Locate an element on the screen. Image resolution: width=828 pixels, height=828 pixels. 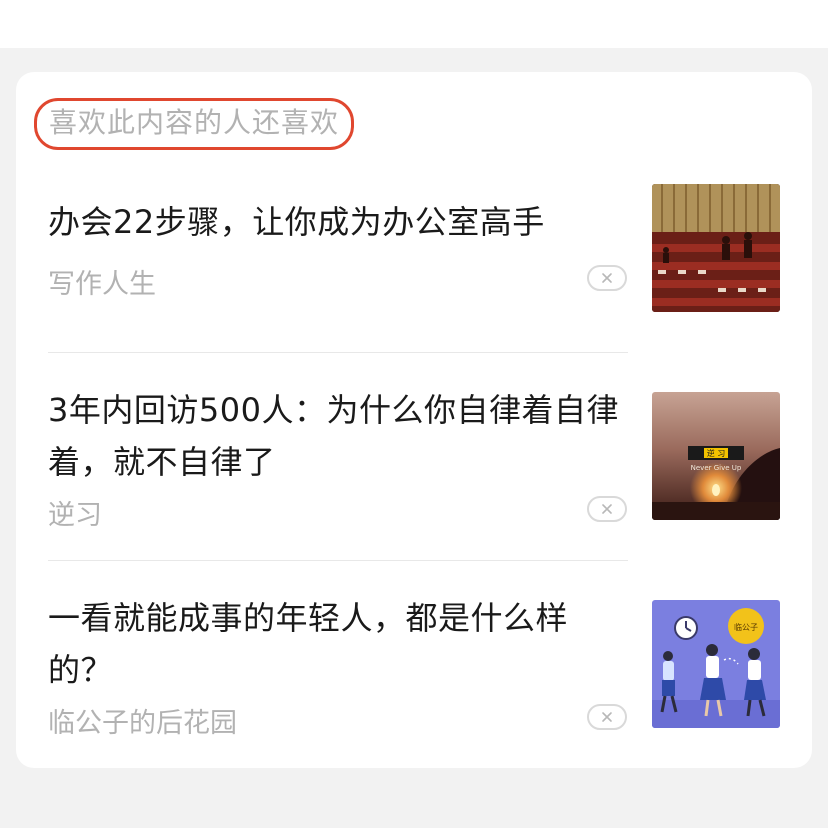
top-bar is located at coordinates (414, 24).